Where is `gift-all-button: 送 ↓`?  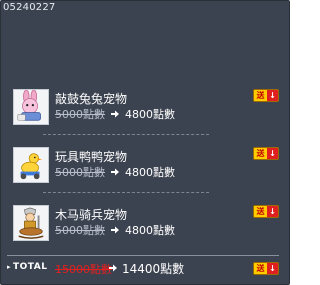 gift-all-button: 送 ↓ is located at coordinates (266, 268).